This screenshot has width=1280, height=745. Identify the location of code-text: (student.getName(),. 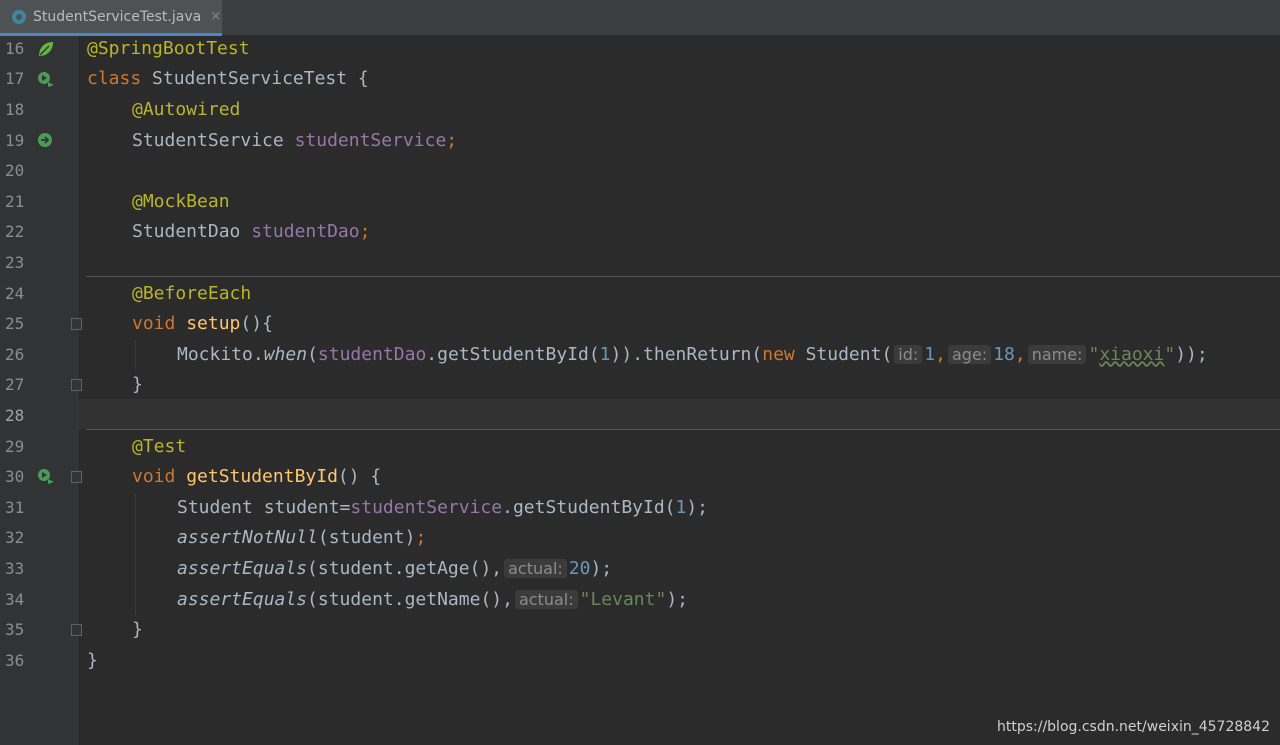
(410, 599).